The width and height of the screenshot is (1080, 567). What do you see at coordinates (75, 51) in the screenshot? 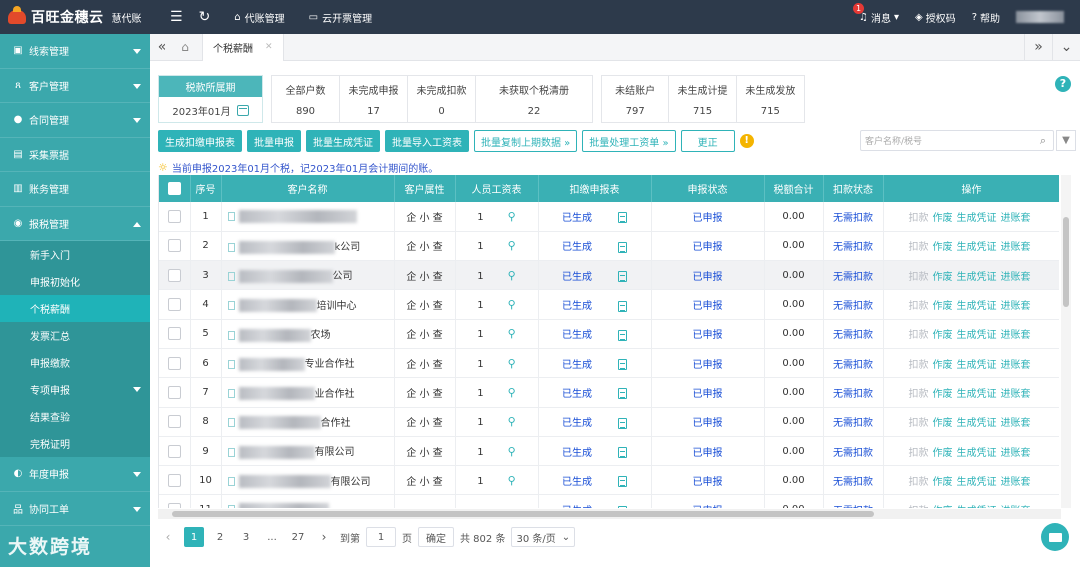
I see `sidebar-item-leads: ▣ 线索管理` at bounding box center [75, 51].